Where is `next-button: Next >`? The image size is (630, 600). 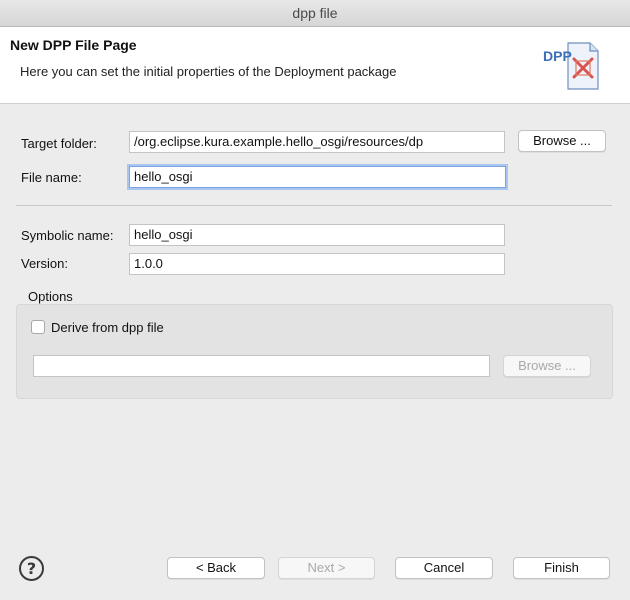
next-button: Next > is located at coordinates (326, 568).